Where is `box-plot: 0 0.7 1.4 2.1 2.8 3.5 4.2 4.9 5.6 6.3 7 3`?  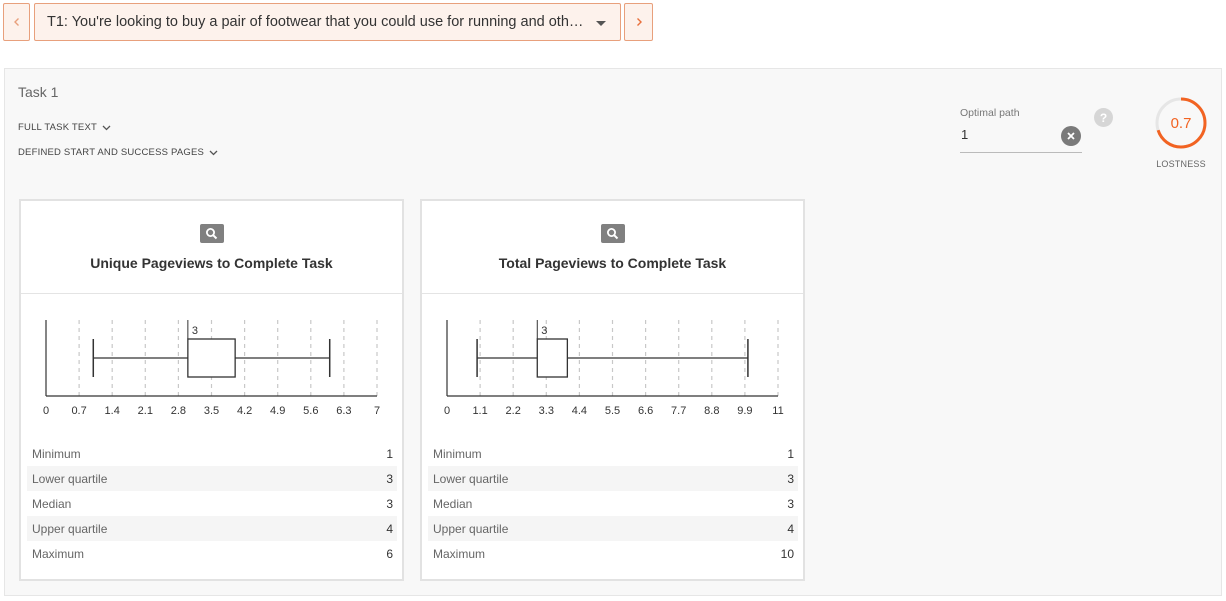 box-plot: 0 0.7 1.4 2.1 2.8 3.5 4.2 4.9 5.6 6.3 7 3 is located at coordinates (211, 368).